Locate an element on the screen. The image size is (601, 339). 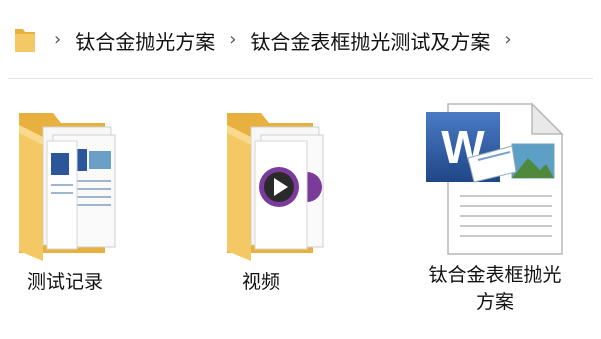
breadcrumb-item-parent: 钛合金抛光方案 is located at coordinates (145, 40).